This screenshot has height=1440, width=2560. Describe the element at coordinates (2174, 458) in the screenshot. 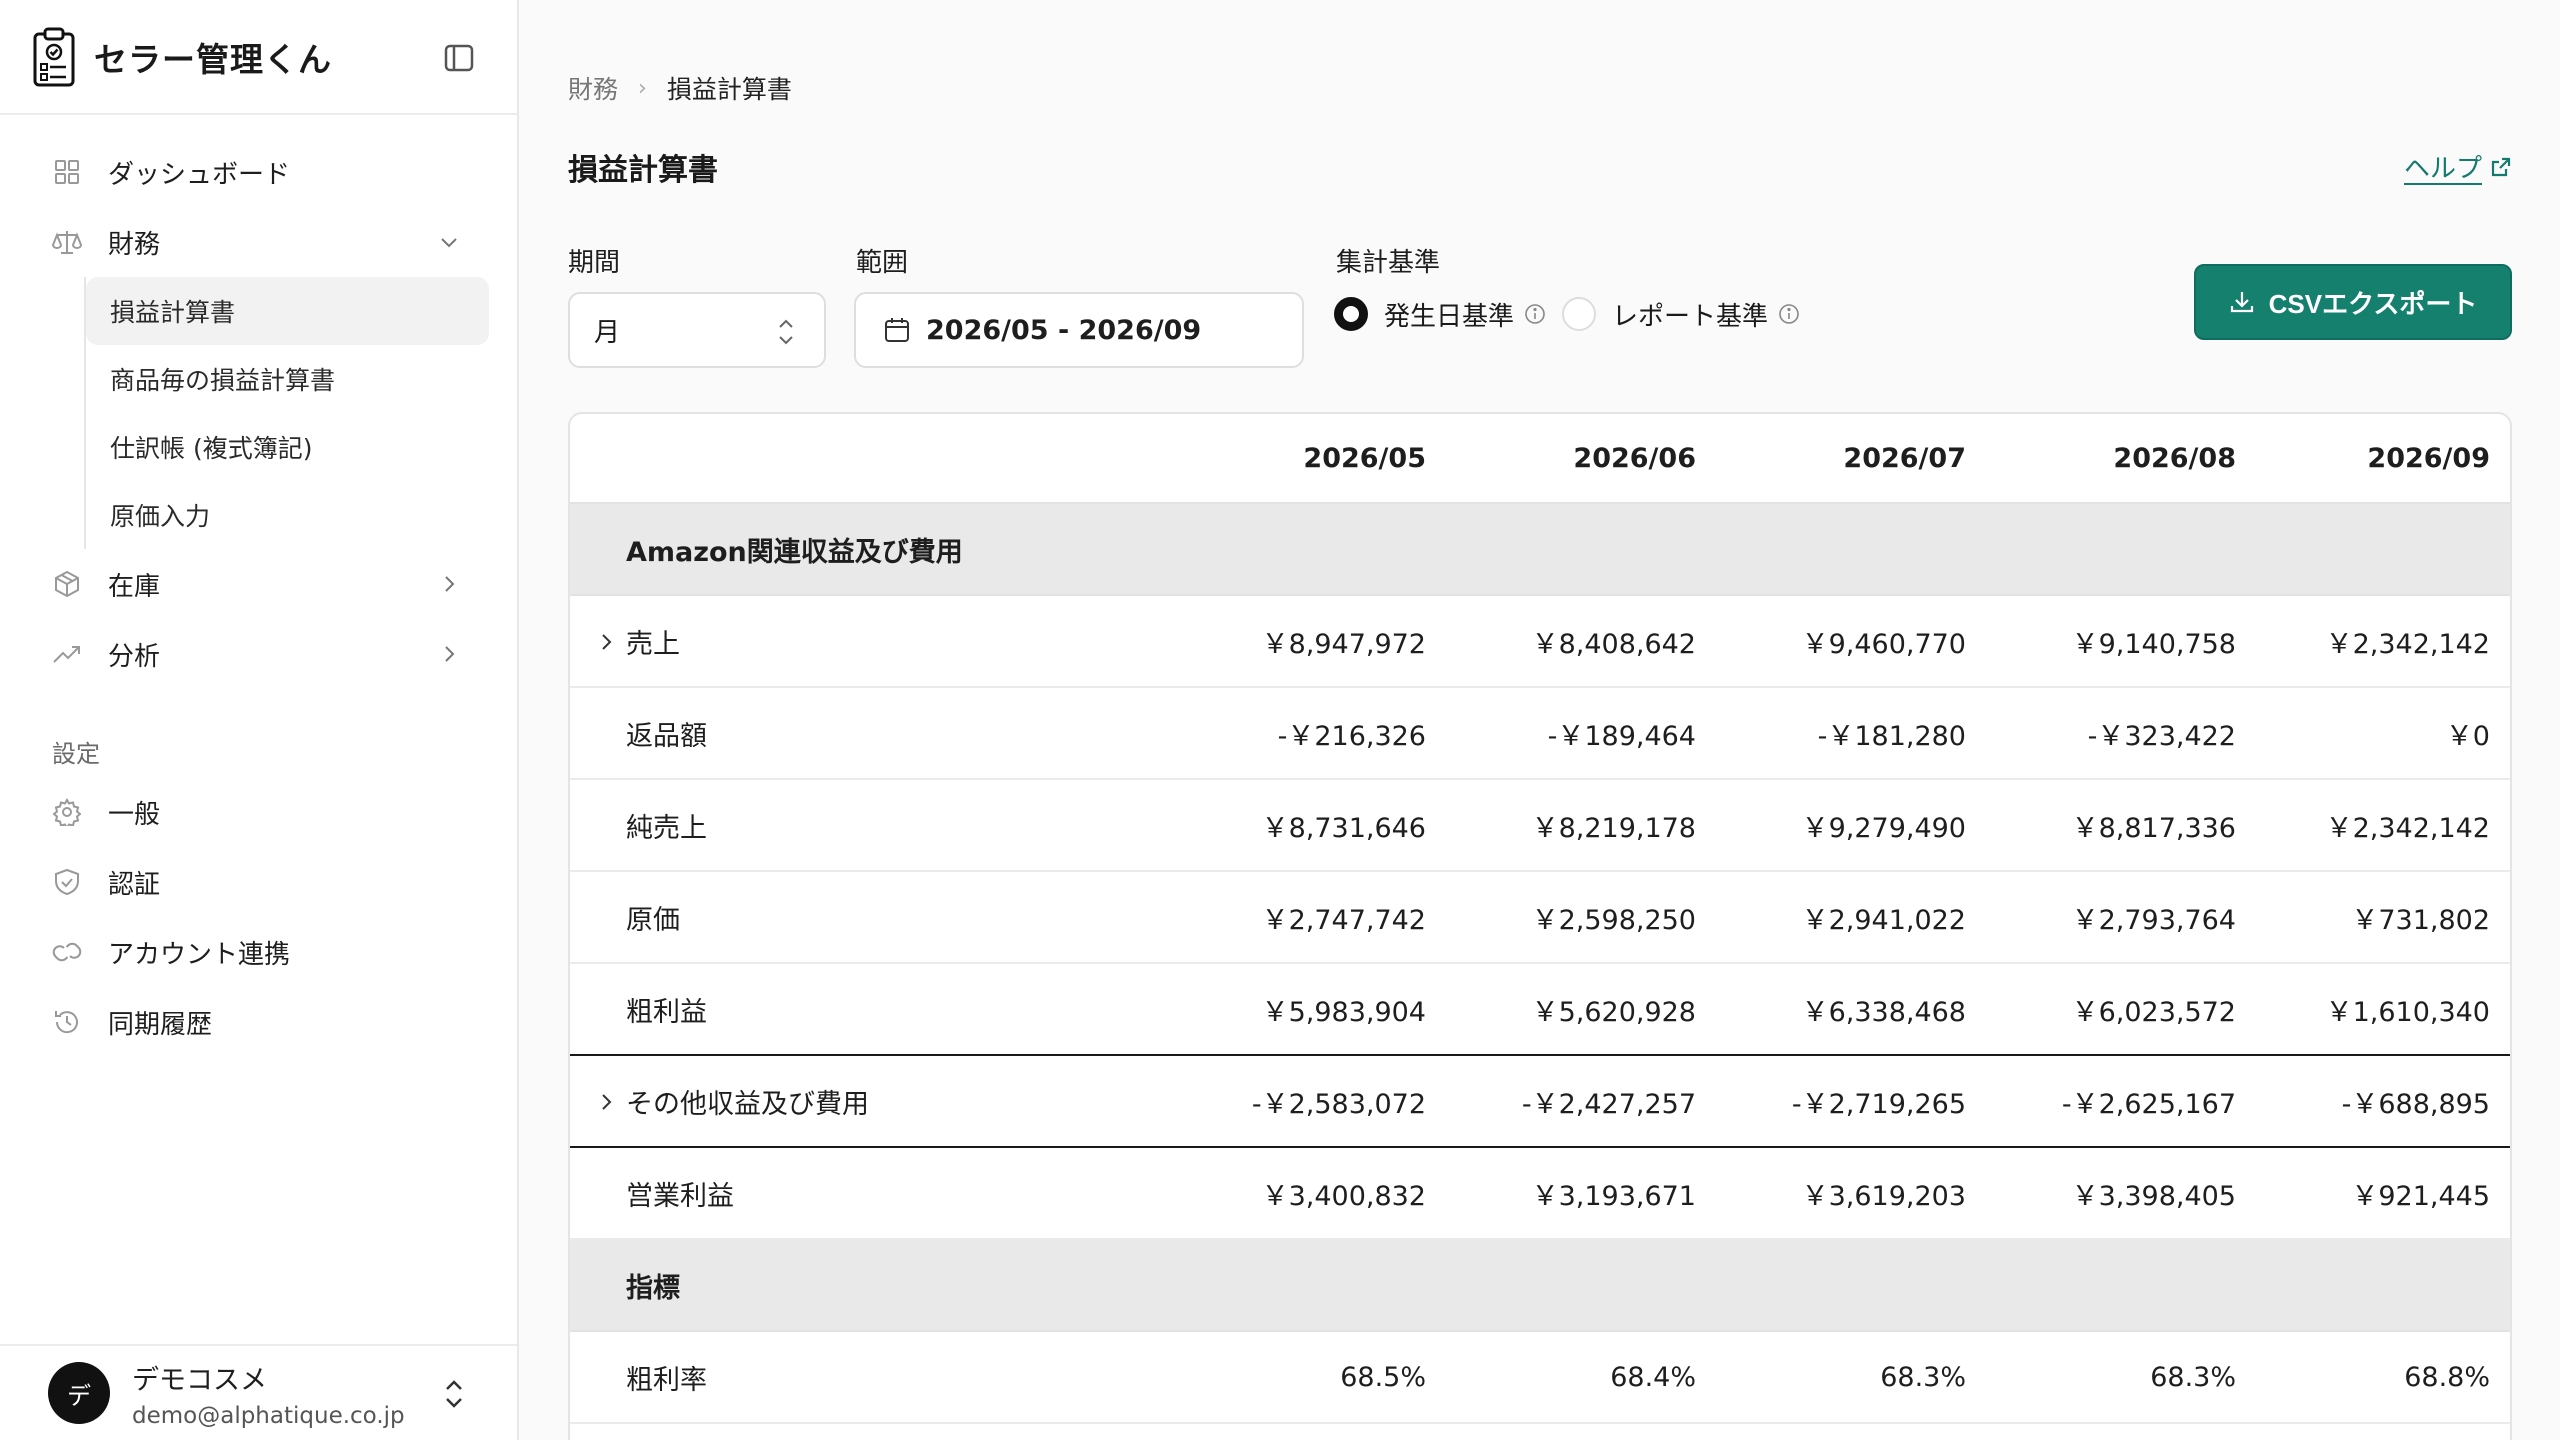

I see `column-header: 2026/08` at that location.